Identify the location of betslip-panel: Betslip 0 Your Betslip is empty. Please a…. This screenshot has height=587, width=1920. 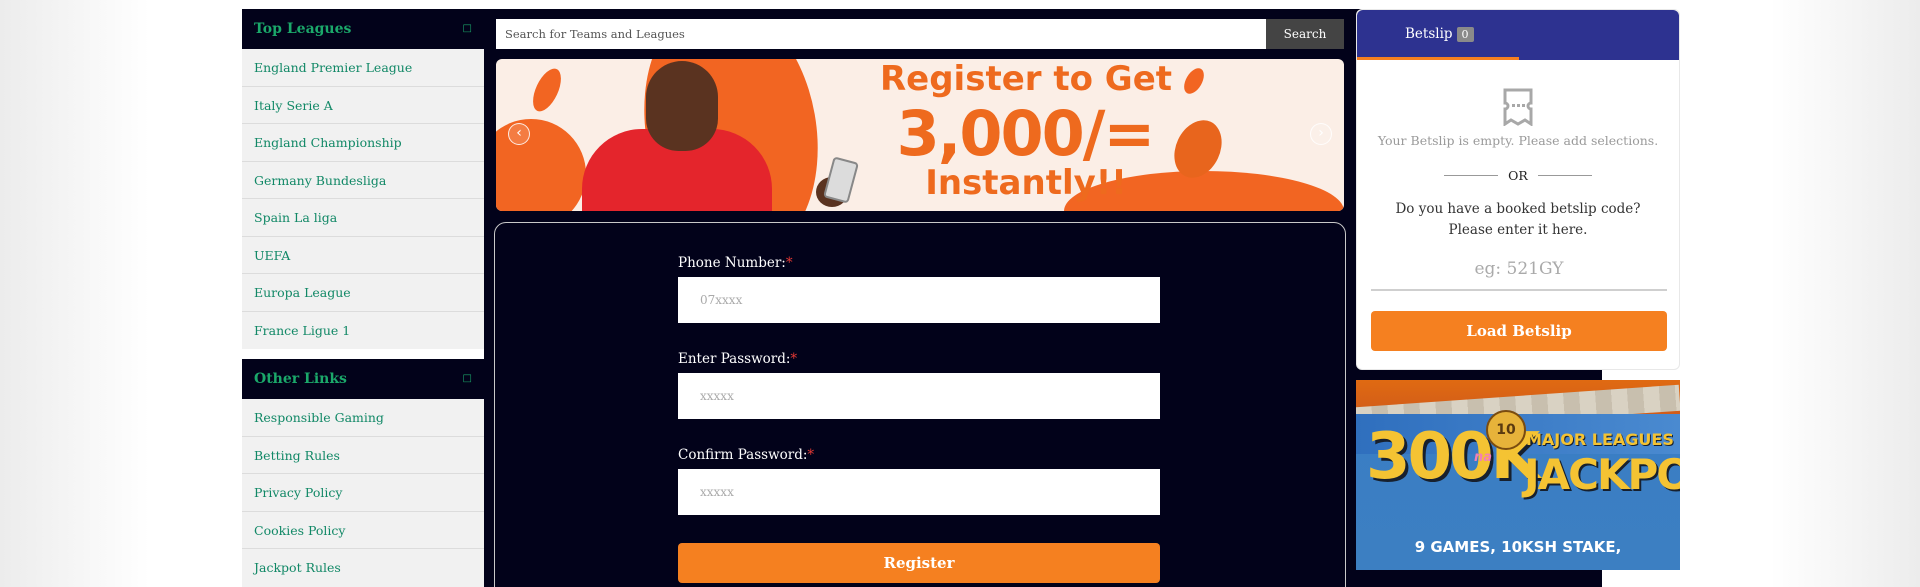
(1518, 189).